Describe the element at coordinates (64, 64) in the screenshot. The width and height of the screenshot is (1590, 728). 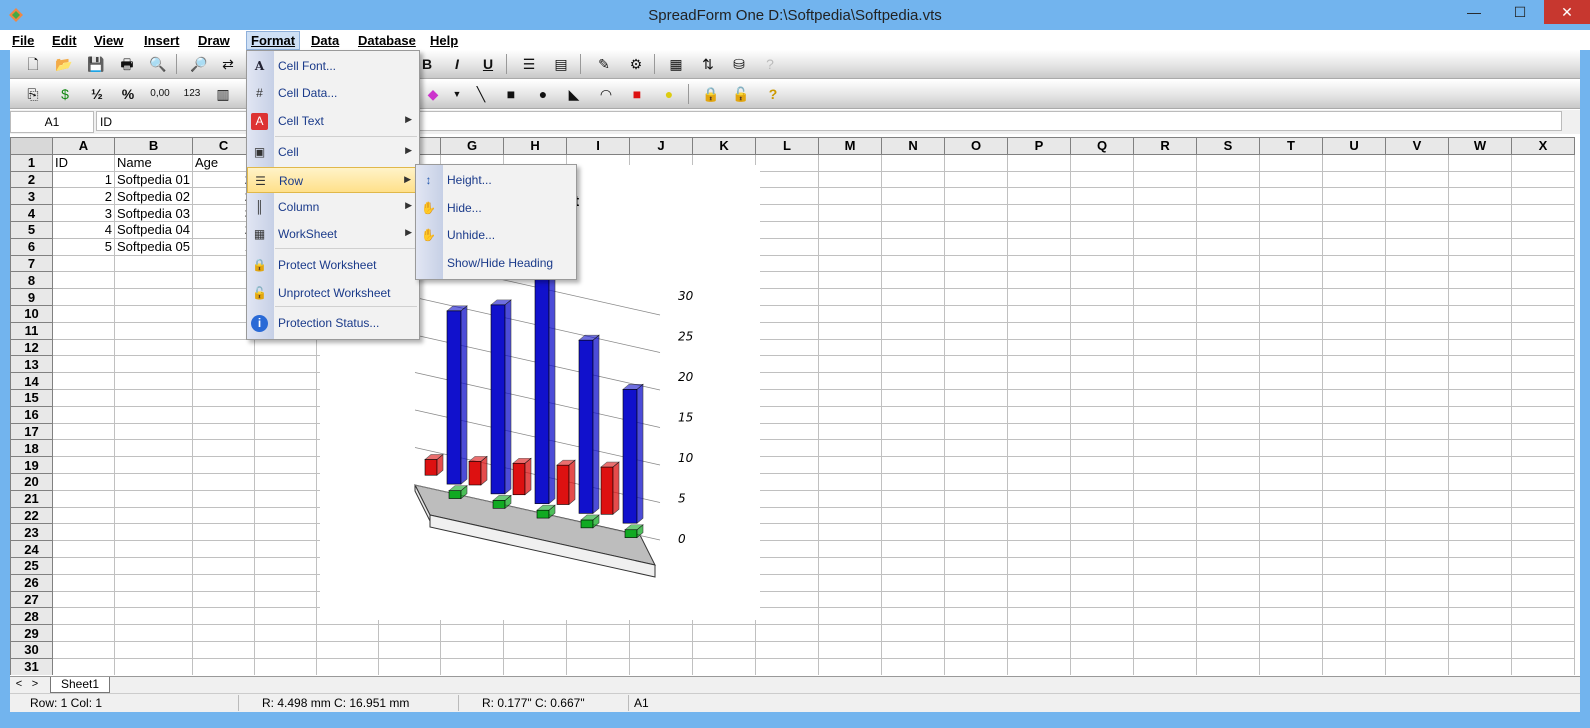
I see `open-folder-icon: 📂` at that location.